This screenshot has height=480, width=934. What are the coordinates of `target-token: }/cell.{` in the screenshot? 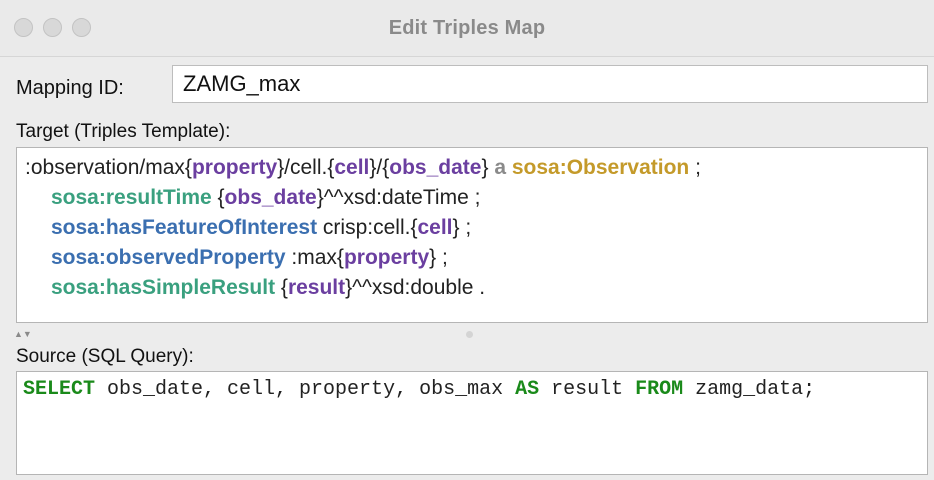 It's located at (306, 167).